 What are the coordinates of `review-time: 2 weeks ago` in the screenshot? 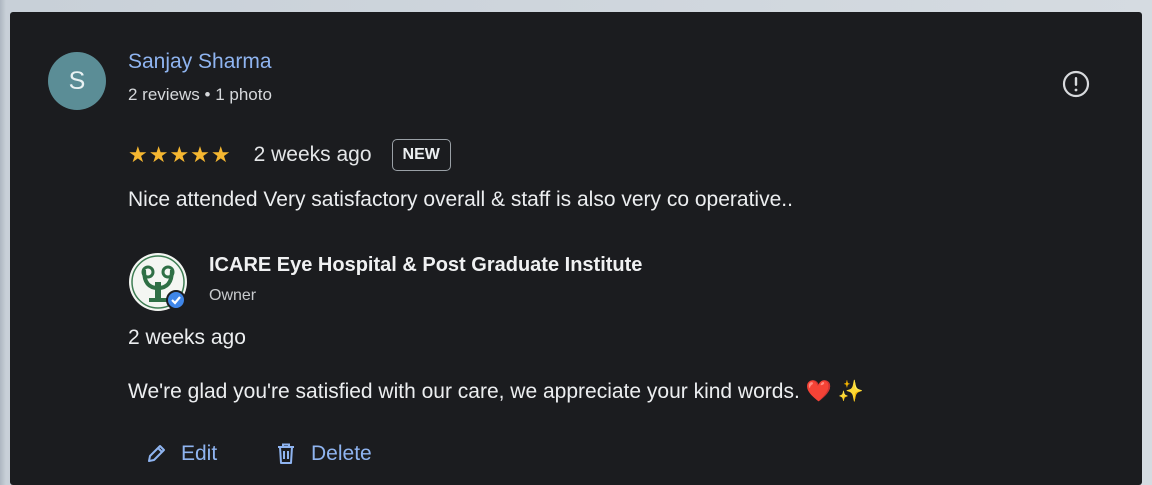 It's located at (312, 154).